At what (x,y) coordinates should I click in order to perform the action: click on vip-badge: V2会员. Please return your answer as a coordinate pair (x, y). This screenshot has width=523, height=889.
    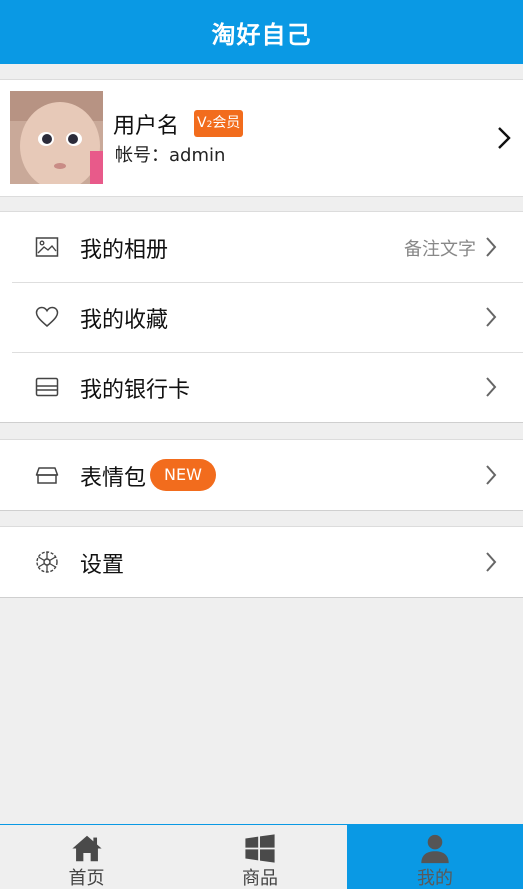
    Looking at the image, I should click on (219, 123).